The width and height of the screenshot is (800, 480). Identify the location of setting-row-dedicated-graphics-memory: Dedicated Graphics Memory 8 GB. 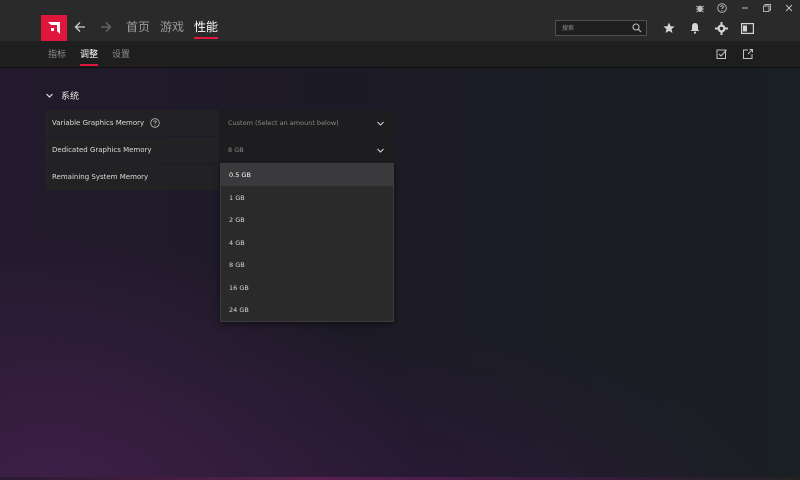
(219, 150).